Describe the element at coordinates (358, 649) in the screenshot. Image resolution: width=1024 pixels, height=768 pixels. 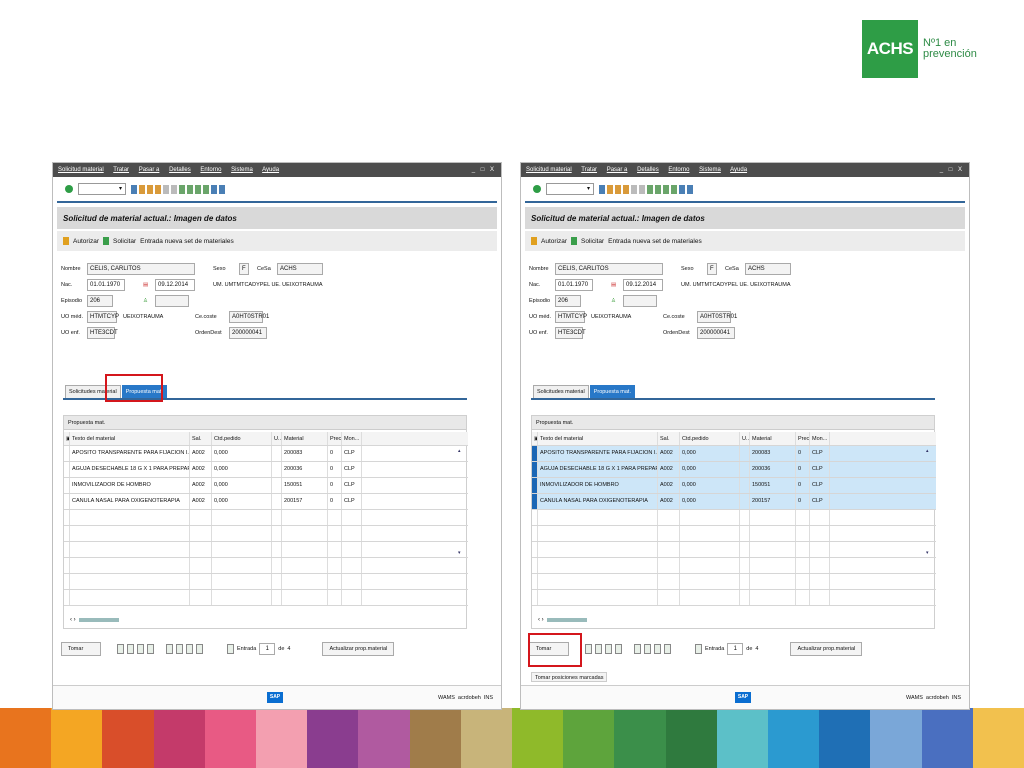
I see `actualizar-button: Actualizar prop.material` at that location.